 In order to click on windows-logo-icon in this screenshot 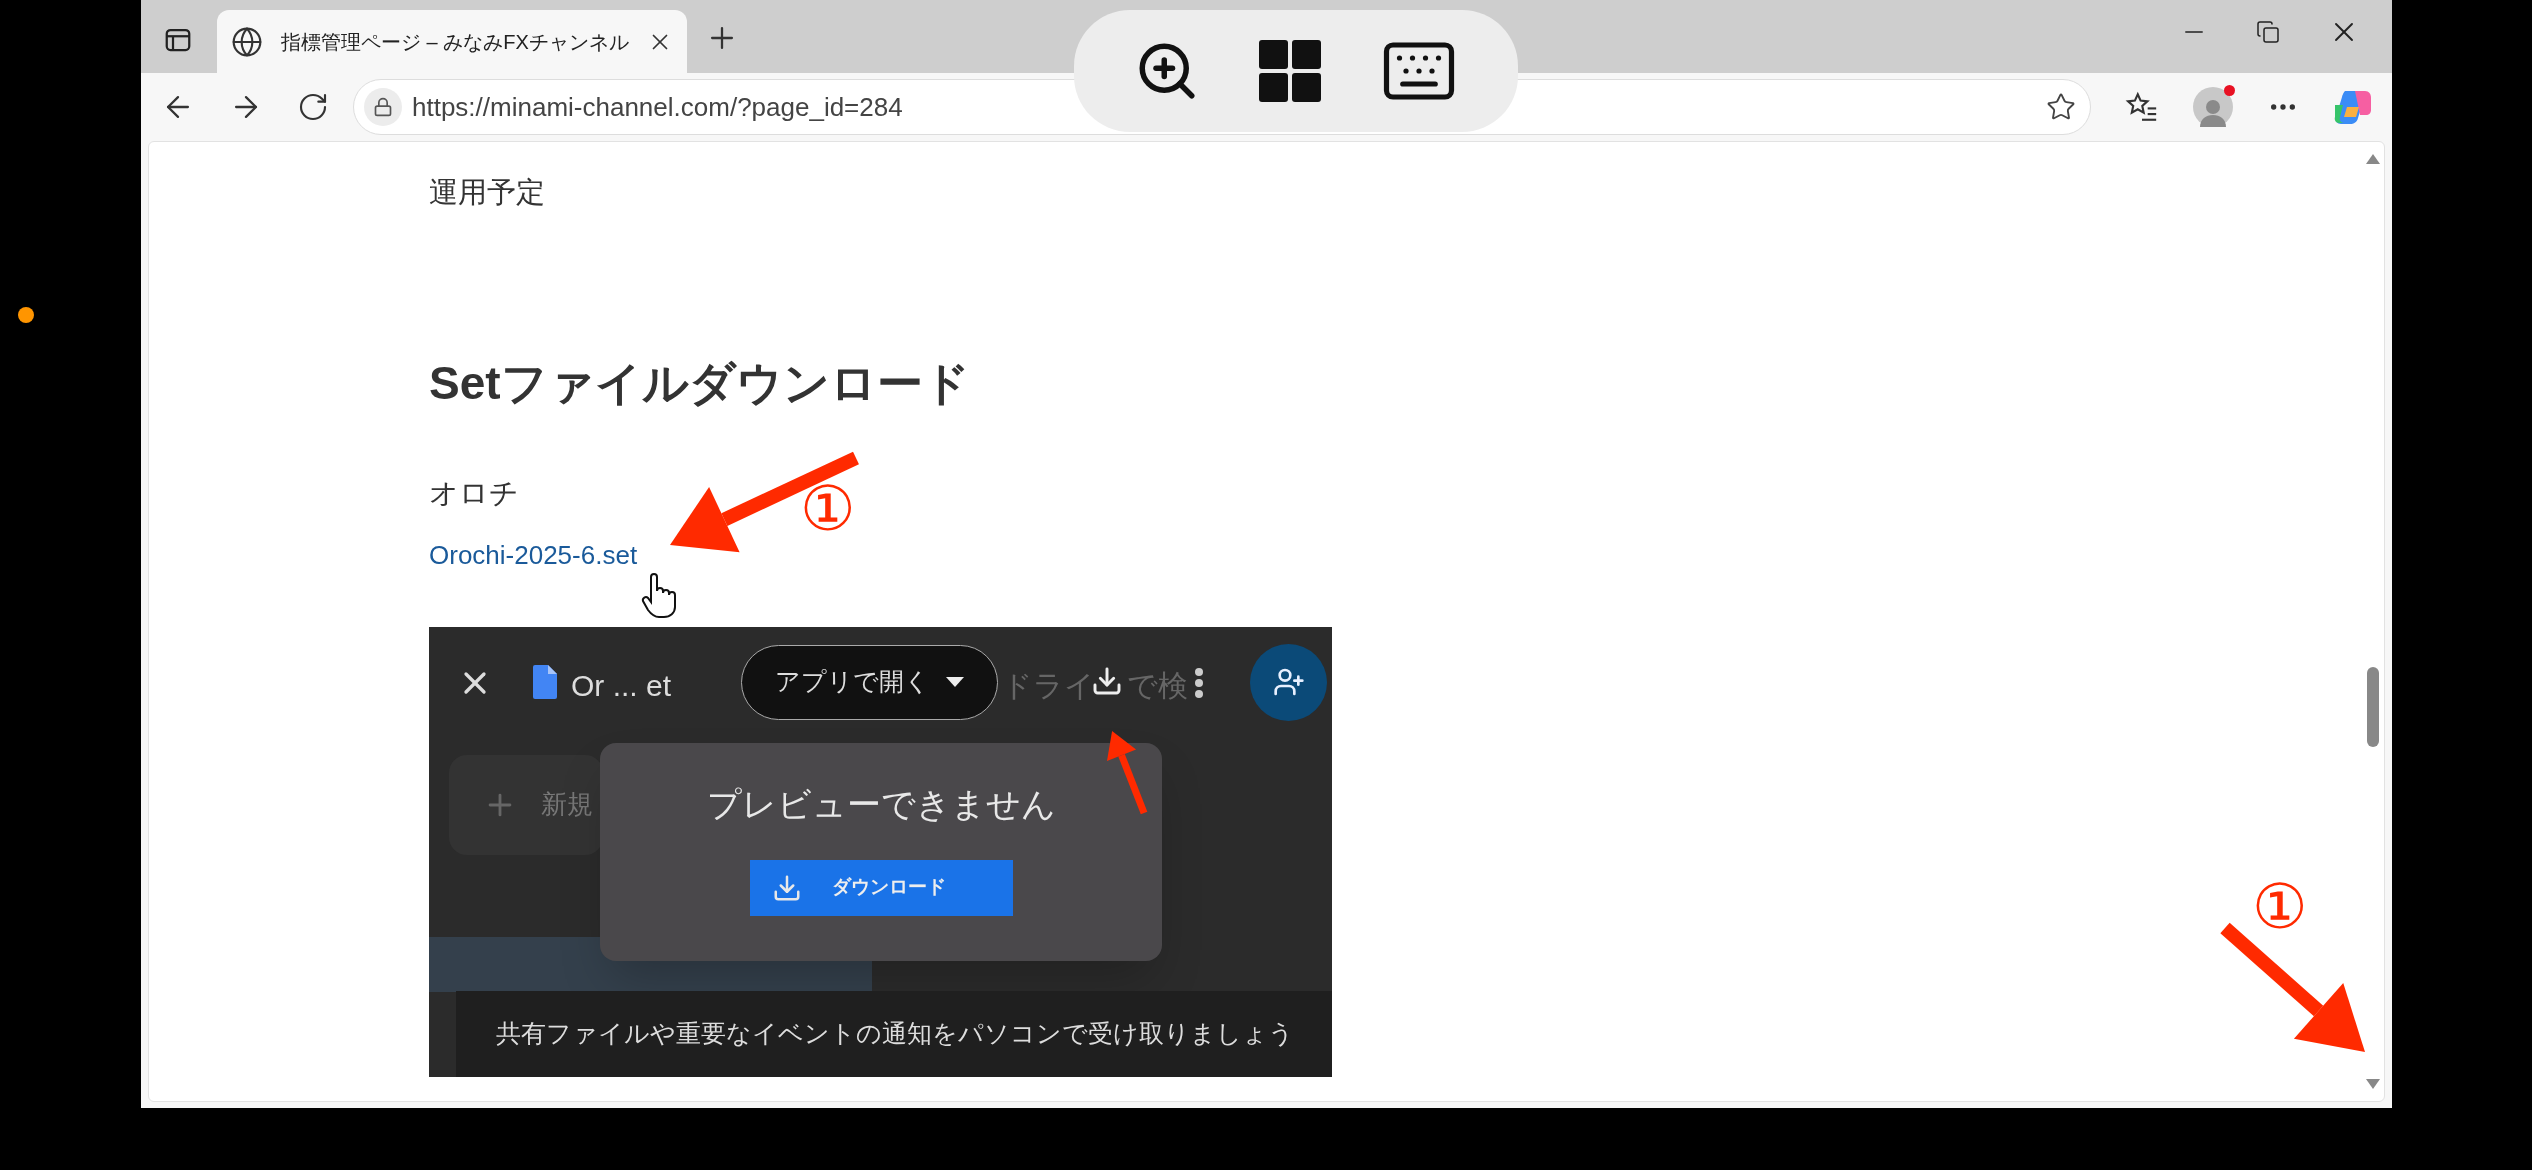, I will do `click(1290, 71)`.